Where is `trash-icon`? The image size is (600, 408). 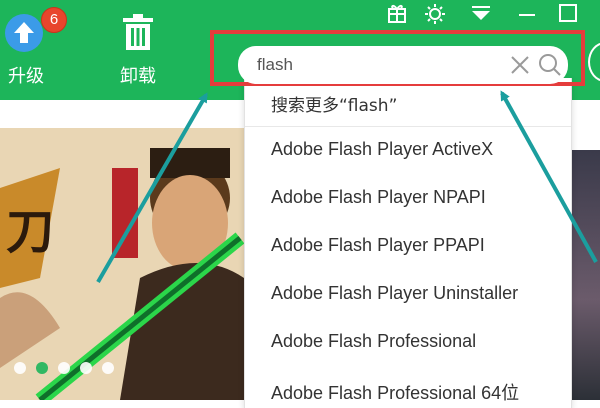 trash-icon is located at coordinates (138, 33).